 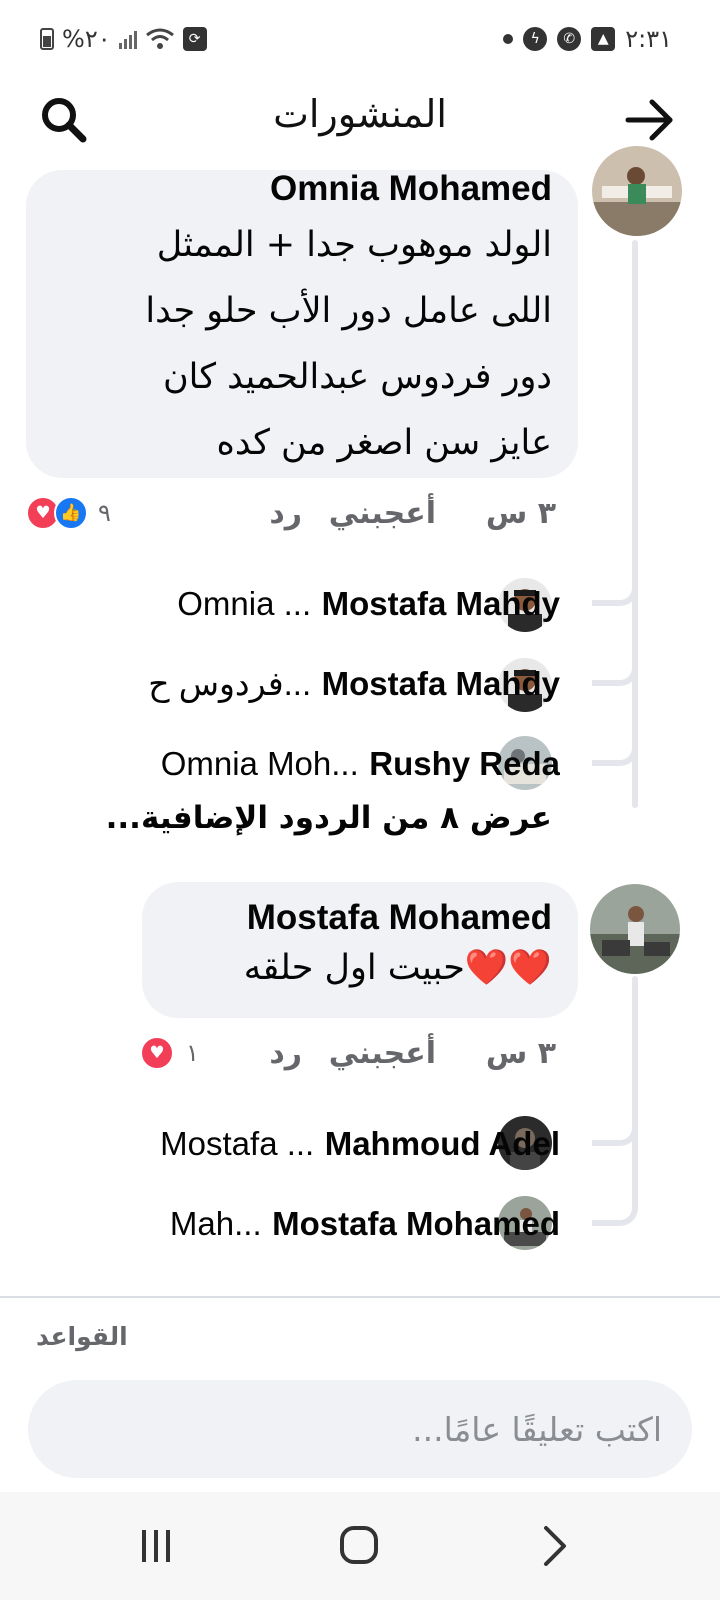 What do you see at coordinates (157, 1053) in the screenshot?
I see `love-reaction-icon: ♥` at bounding box center [157, 1053].